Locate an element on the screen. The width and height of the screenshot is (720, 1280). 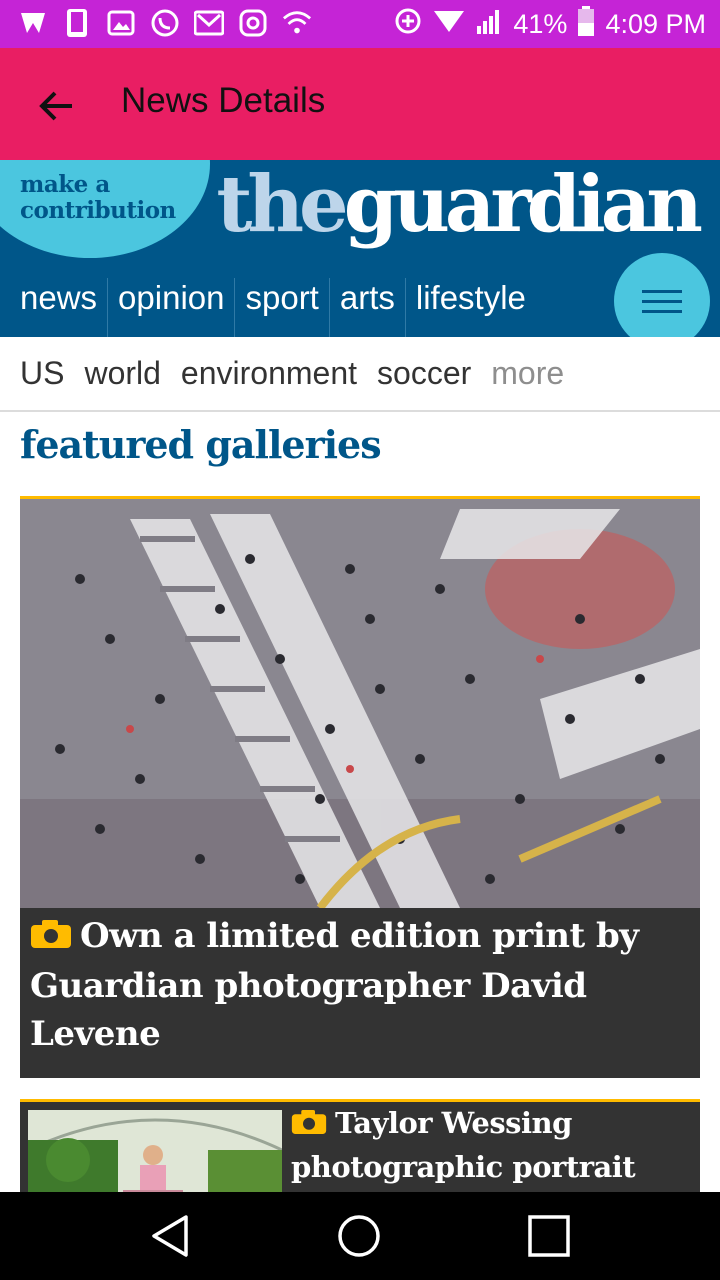
guardian-logo: theguardian is located at coordinates (459, 205).